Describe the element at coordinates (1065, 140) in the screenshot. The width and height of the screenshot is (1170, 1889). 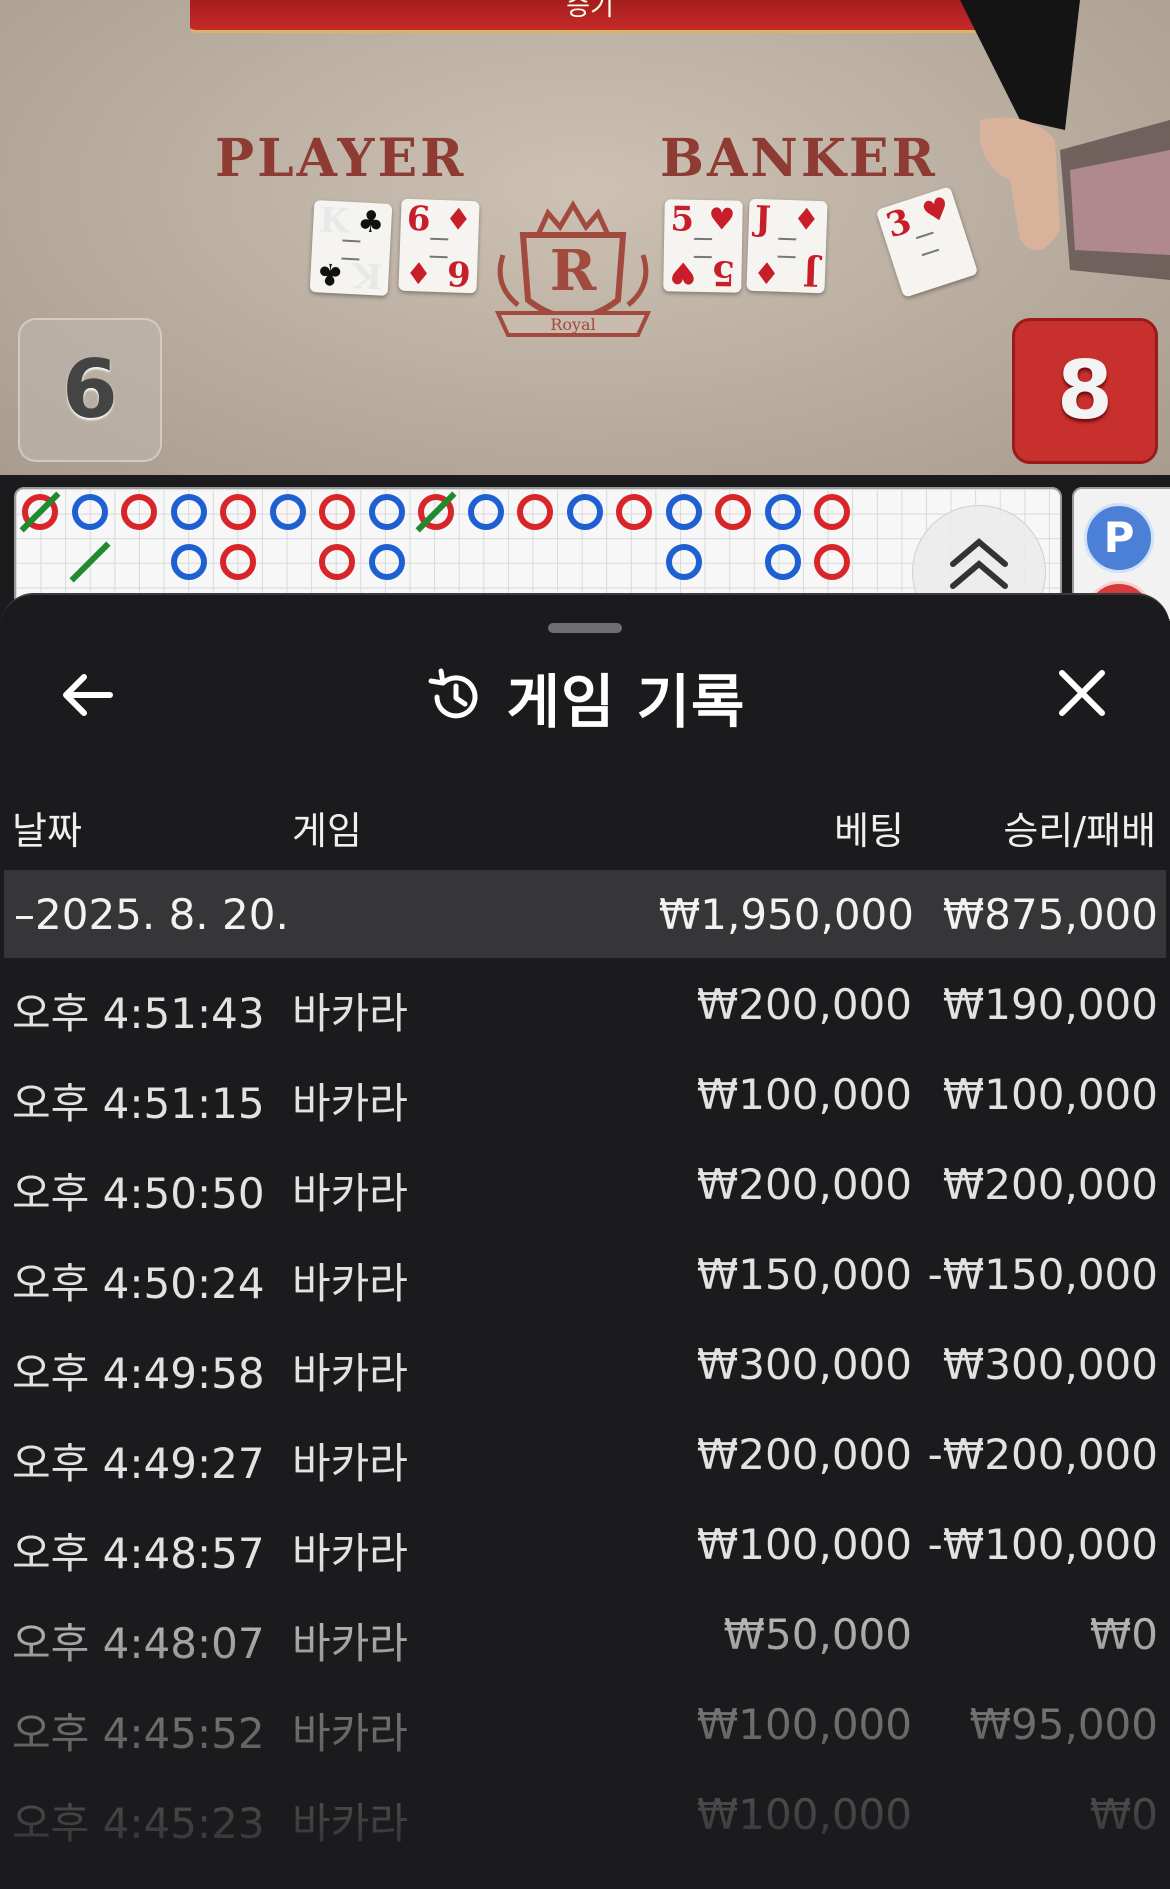
I see `dealer-hand-image` at that location.